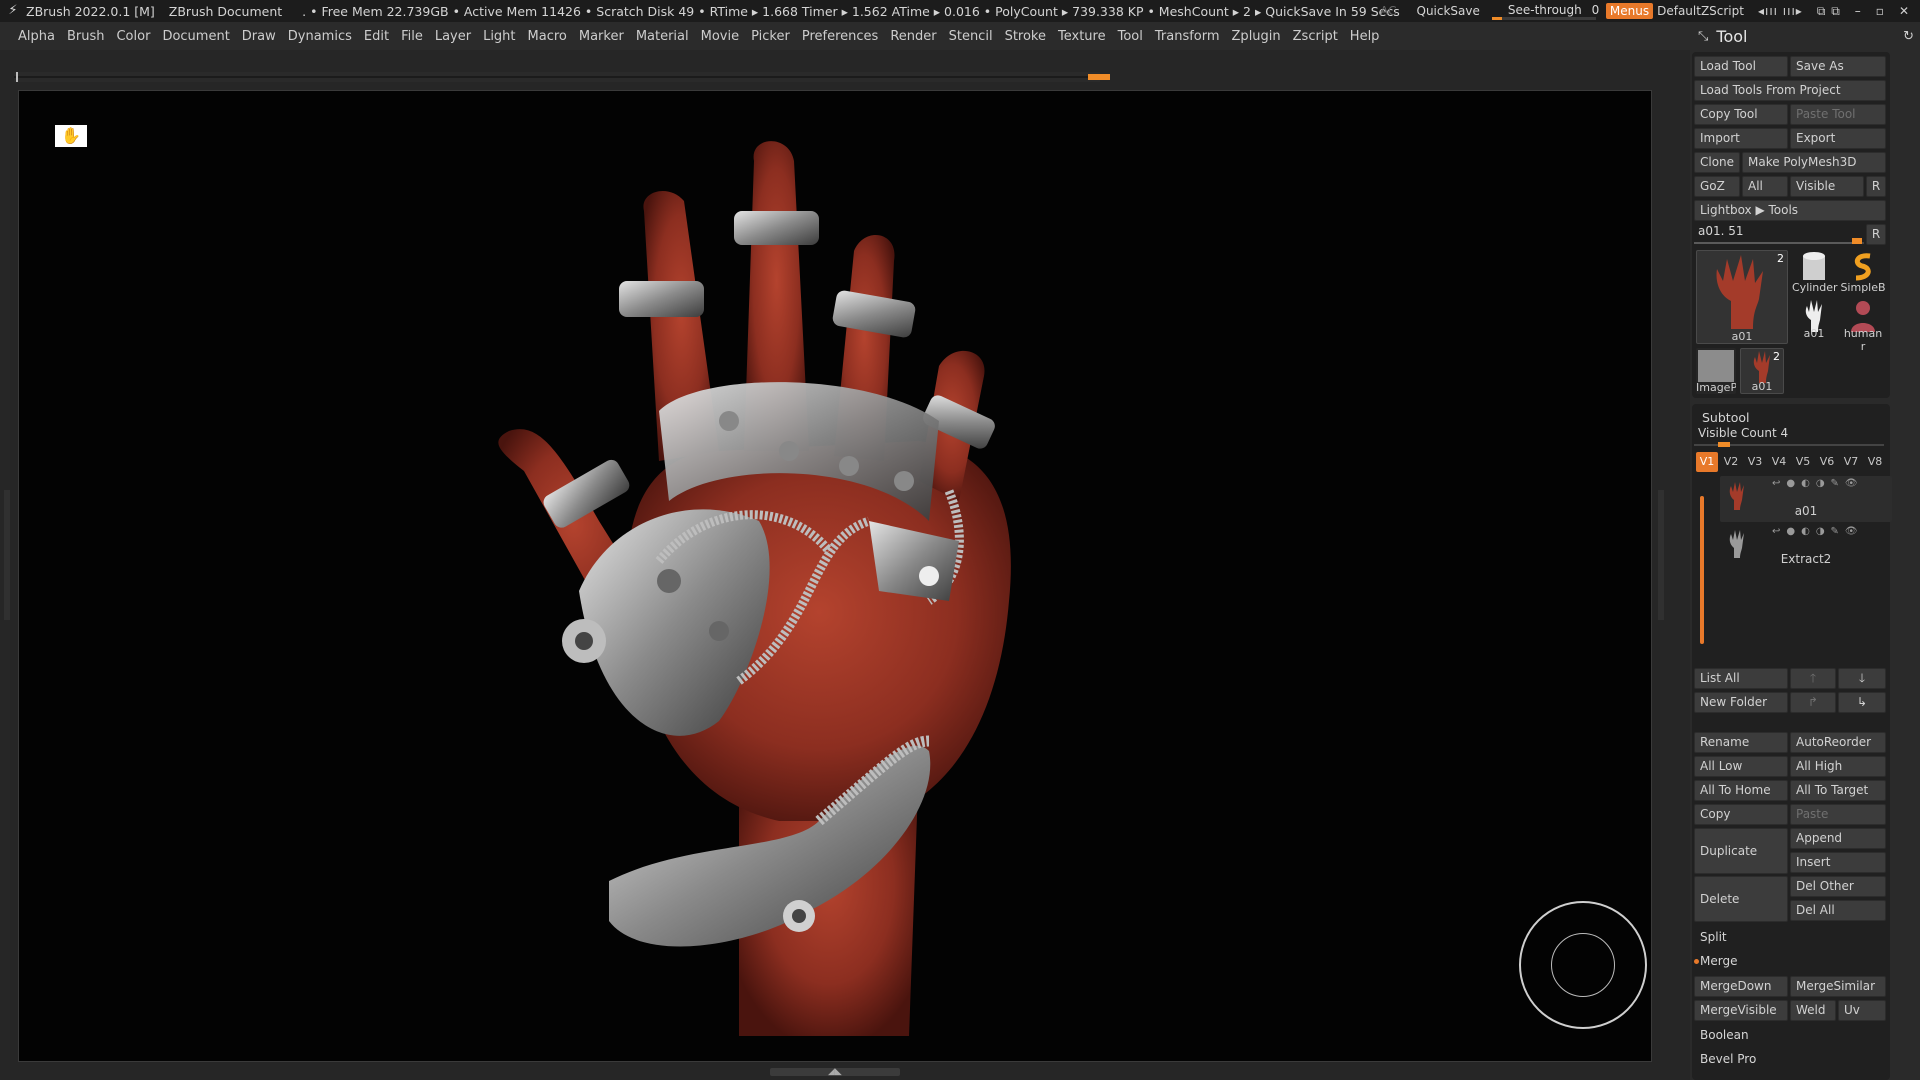 The height and width of the screenshot is (1080, 1920). Describe the element at coordinates (499, 36) in the screenshot. I see `menu-item-light: Light` at that location.